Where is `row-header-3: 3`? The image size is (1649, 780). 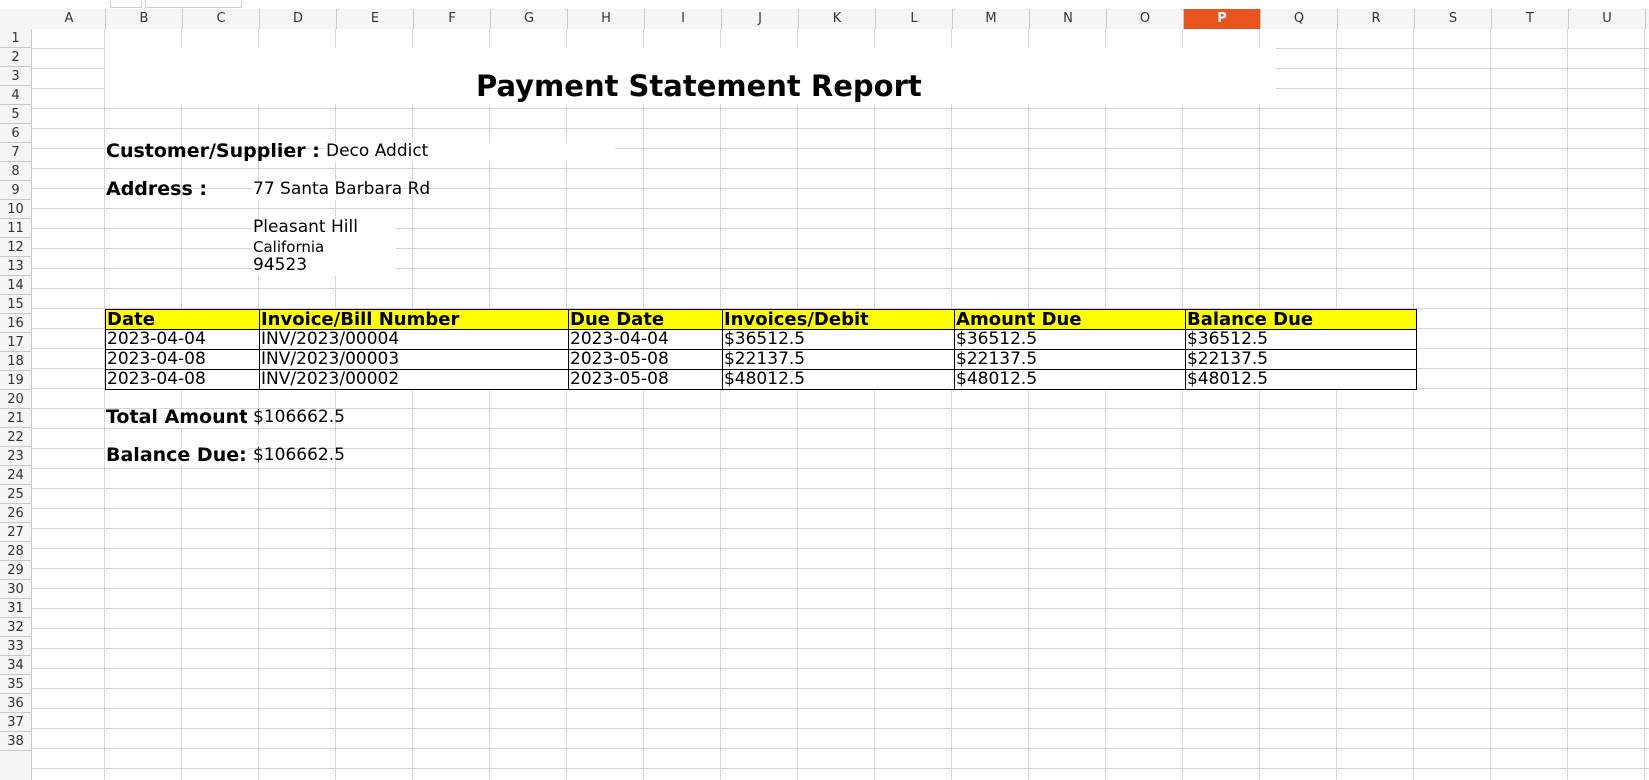
row-header-3: 3 is located at coordinates (15, 76).